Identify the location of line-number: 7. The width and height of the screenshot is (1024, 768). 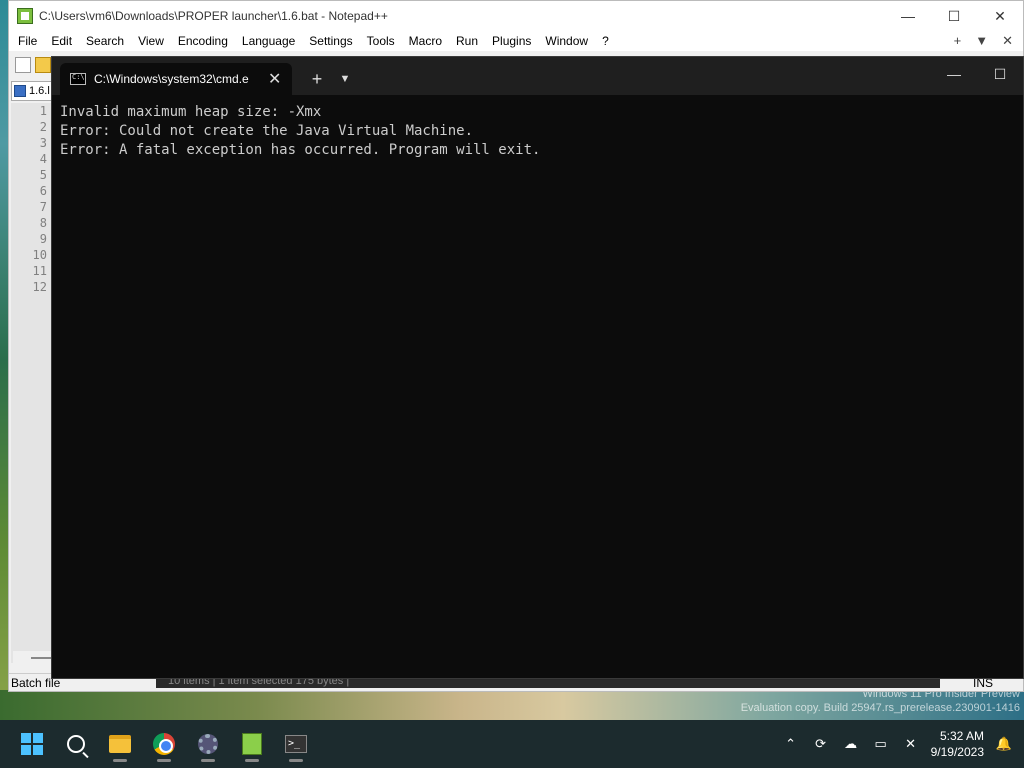
(43, 207).